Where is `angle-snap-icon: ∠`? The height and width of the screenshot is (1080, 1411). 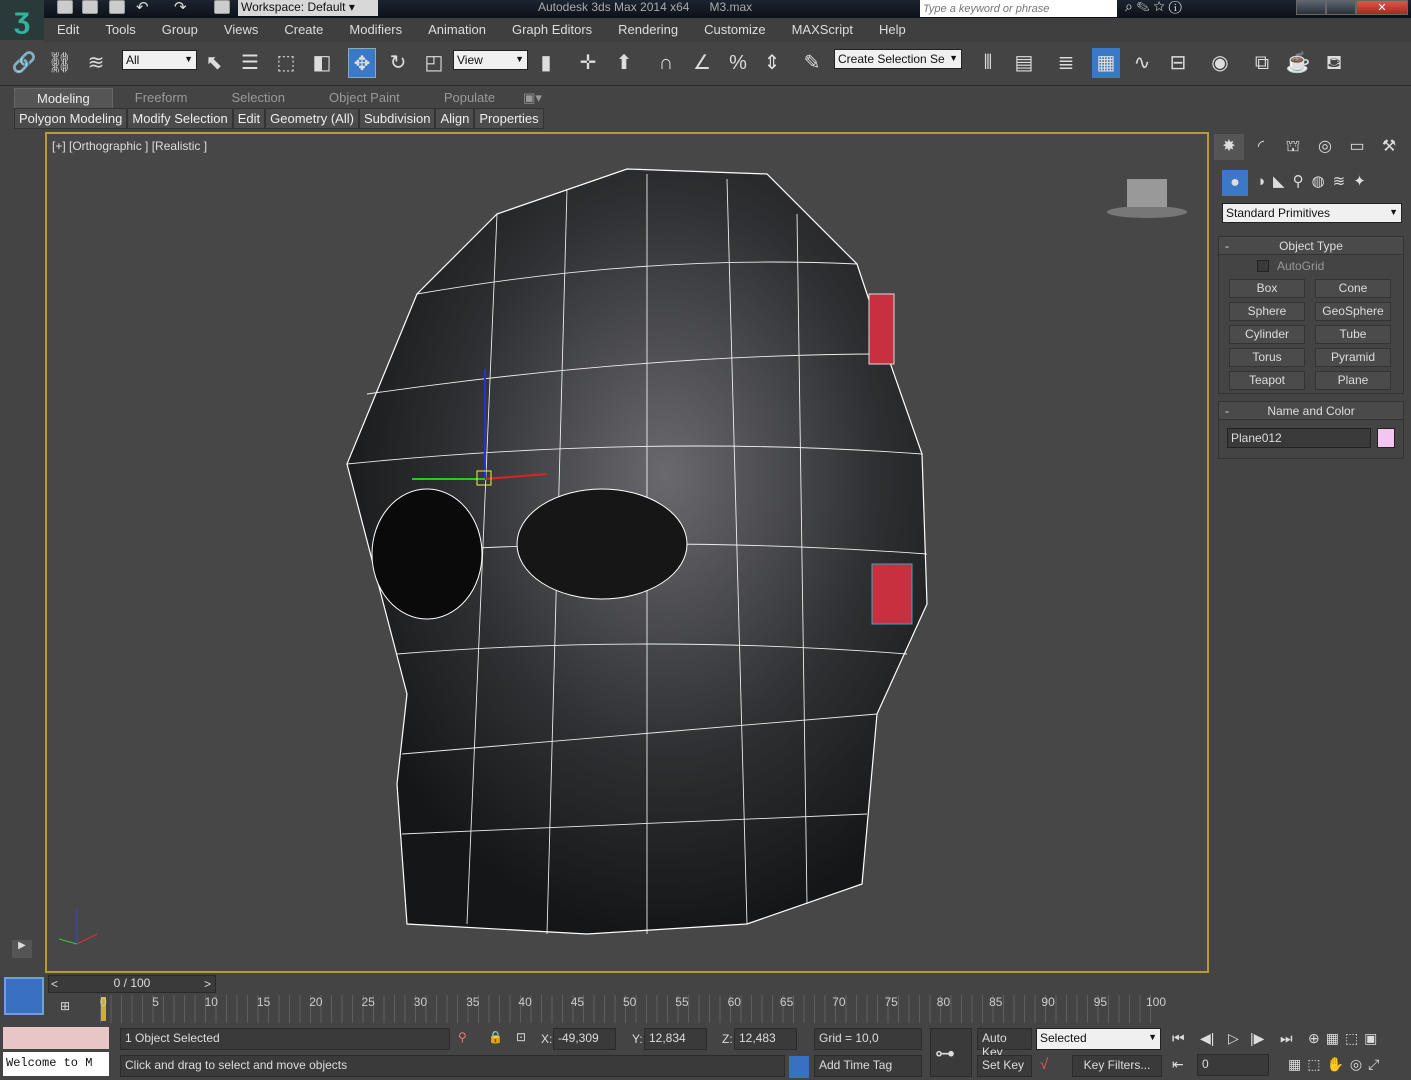 angle-snap-icon: ∠ is located at coordinates (702, 63).